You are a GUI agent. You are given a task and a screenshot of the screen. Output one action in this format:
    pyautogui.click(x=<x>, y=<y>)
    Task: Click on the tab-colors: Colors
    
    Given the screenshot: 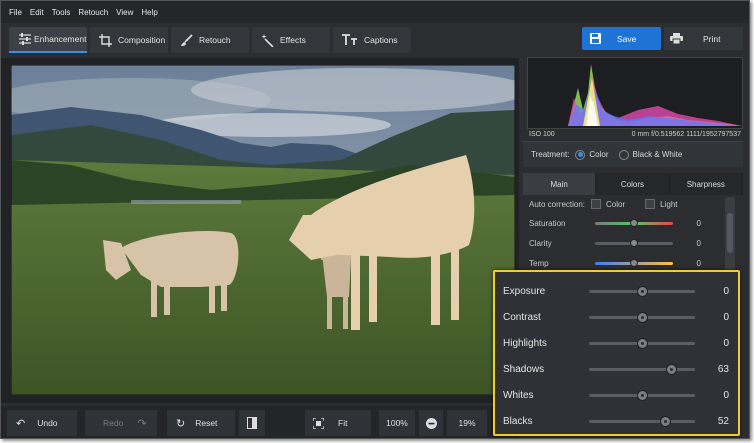 What is the action you would take?
    pyautogui.click(x=633, y=184)
    